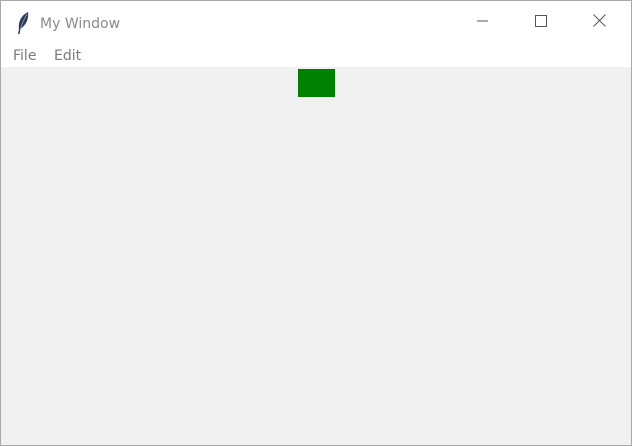 This screenshot has height=446, width=632. I want to click on window-title: My Window, so click(80, 24).